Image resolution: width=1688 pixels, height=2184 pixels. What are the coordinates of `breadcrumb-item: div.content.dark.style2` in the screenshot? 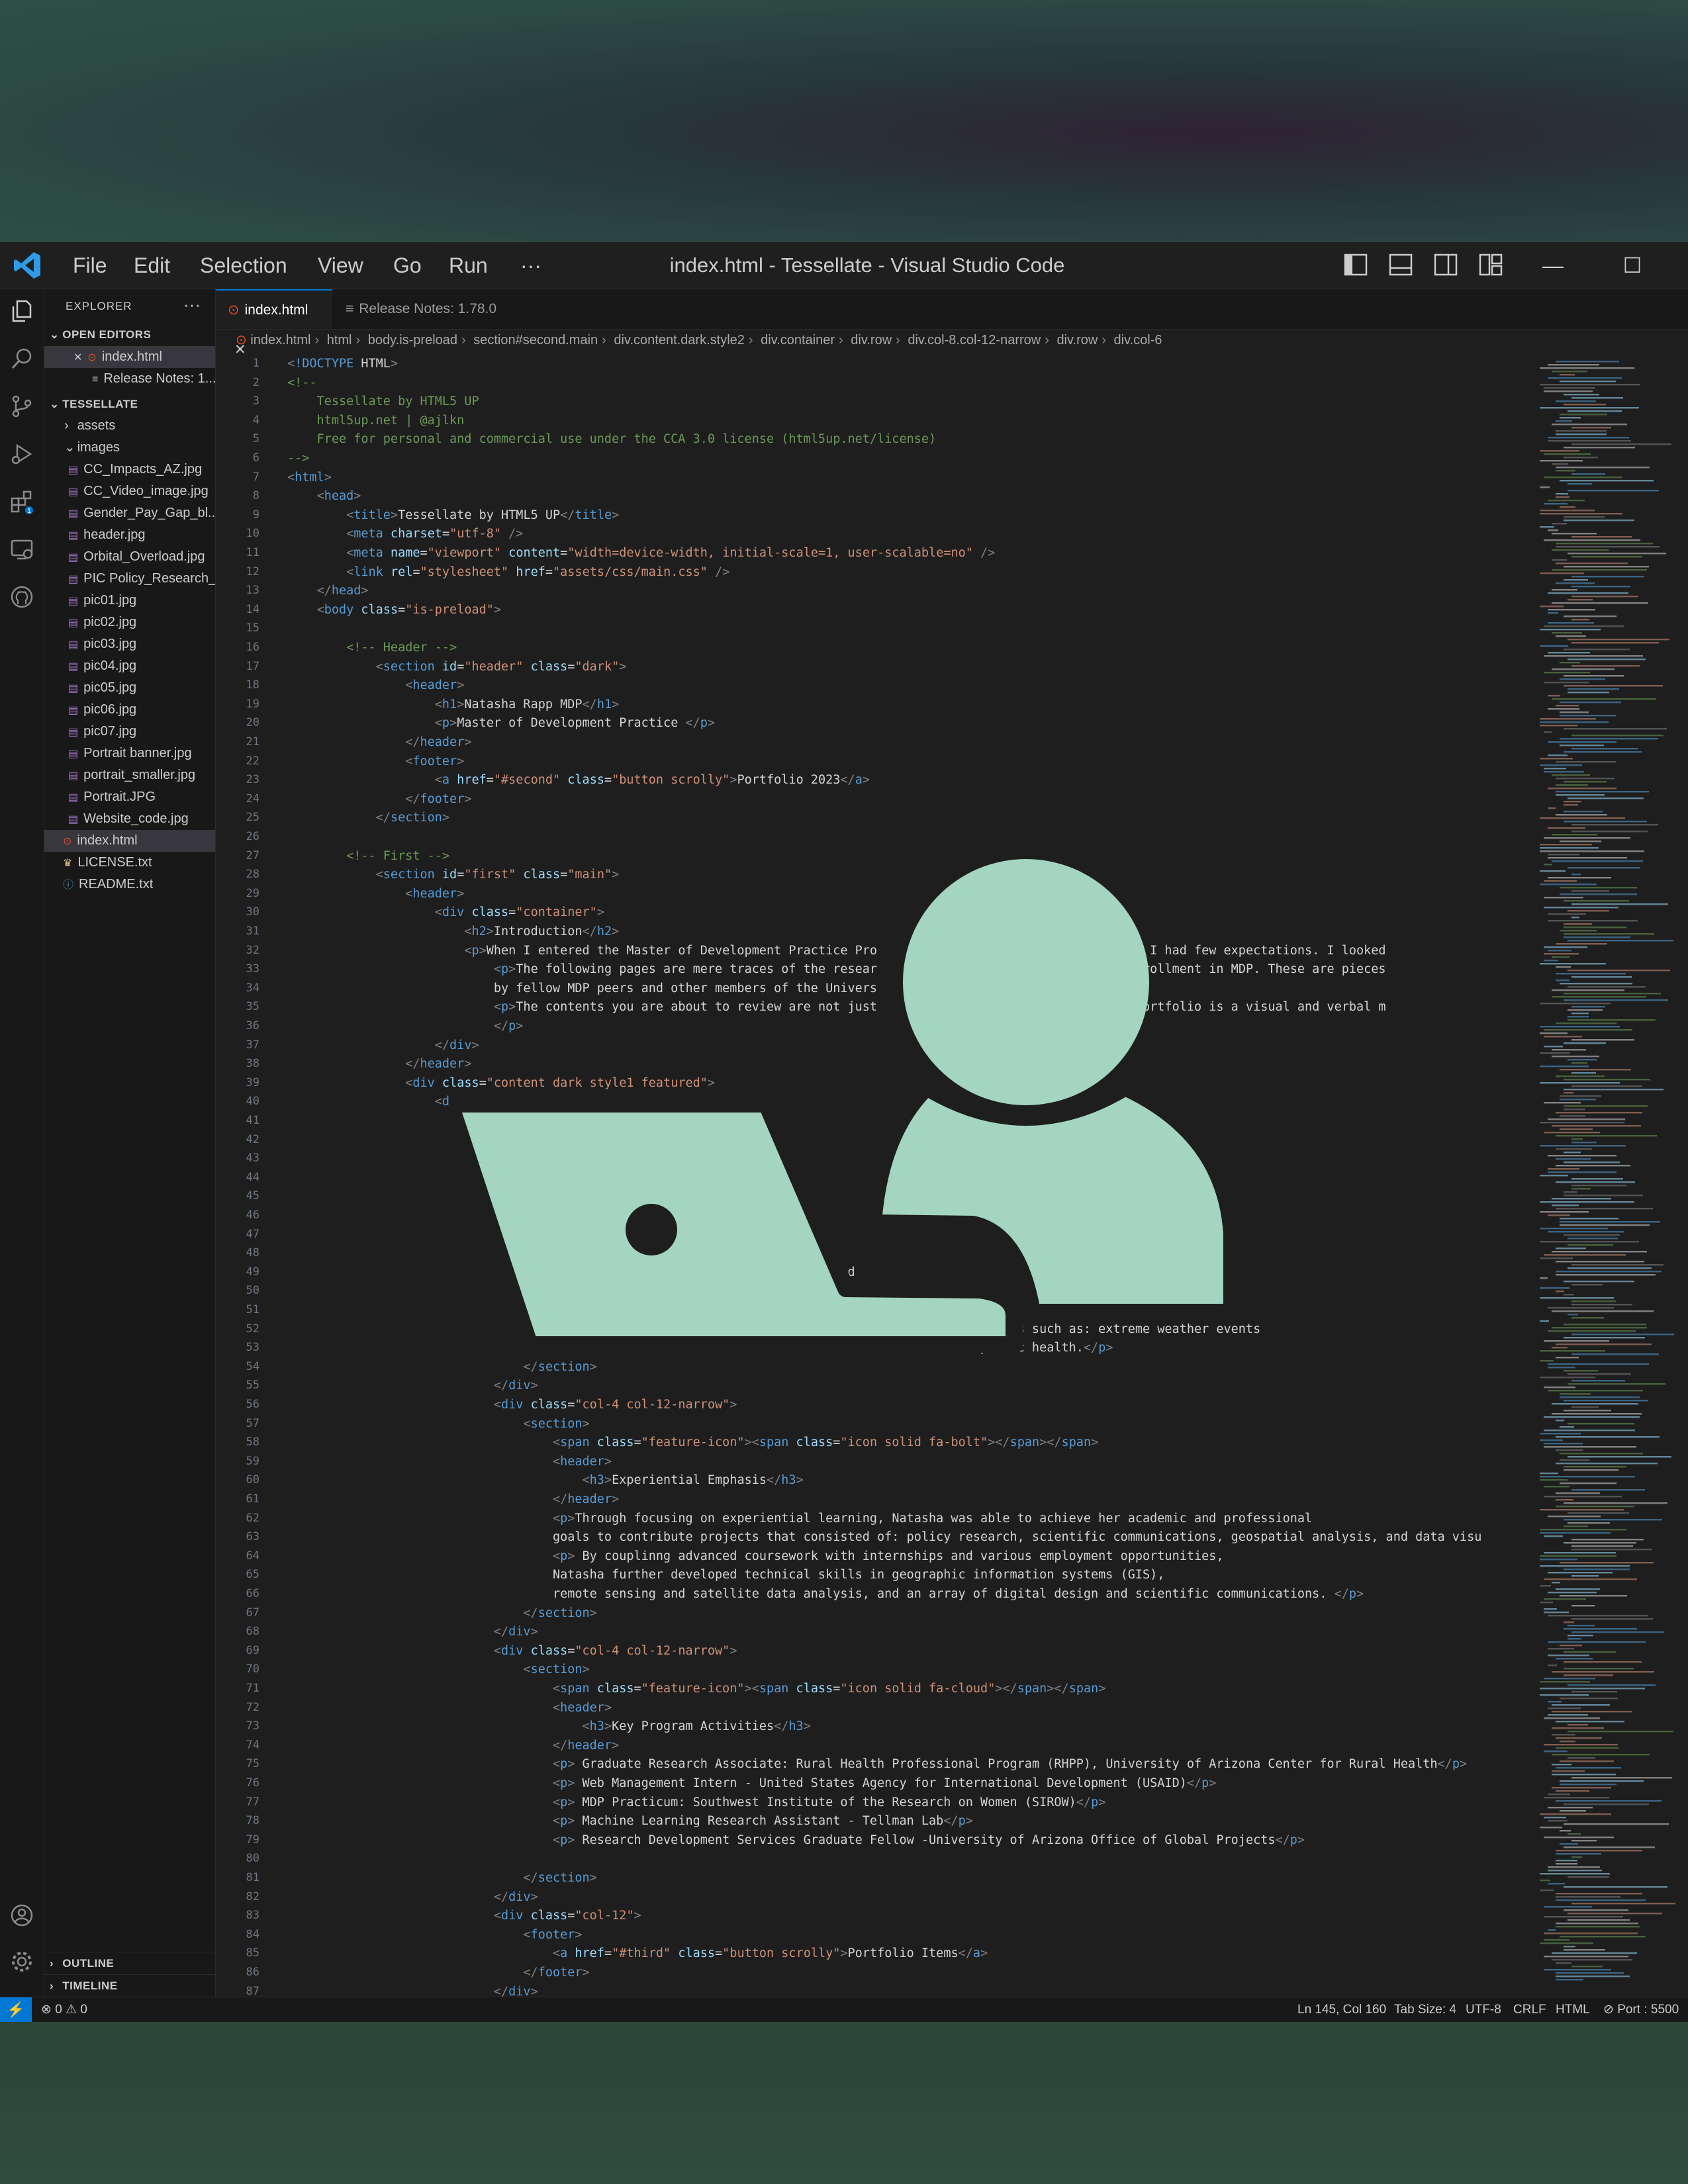 It's located at (679, 340).